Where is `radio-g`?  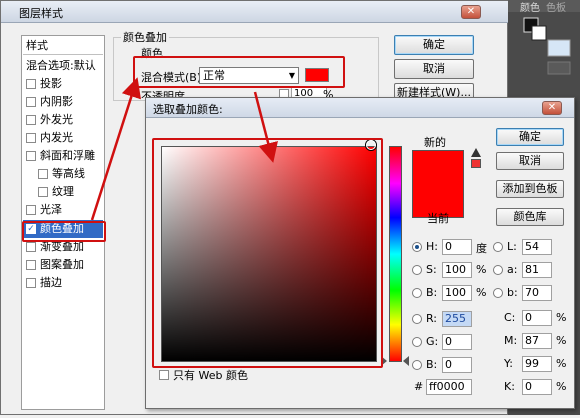 radio-g is located at coordinates (417, 342).